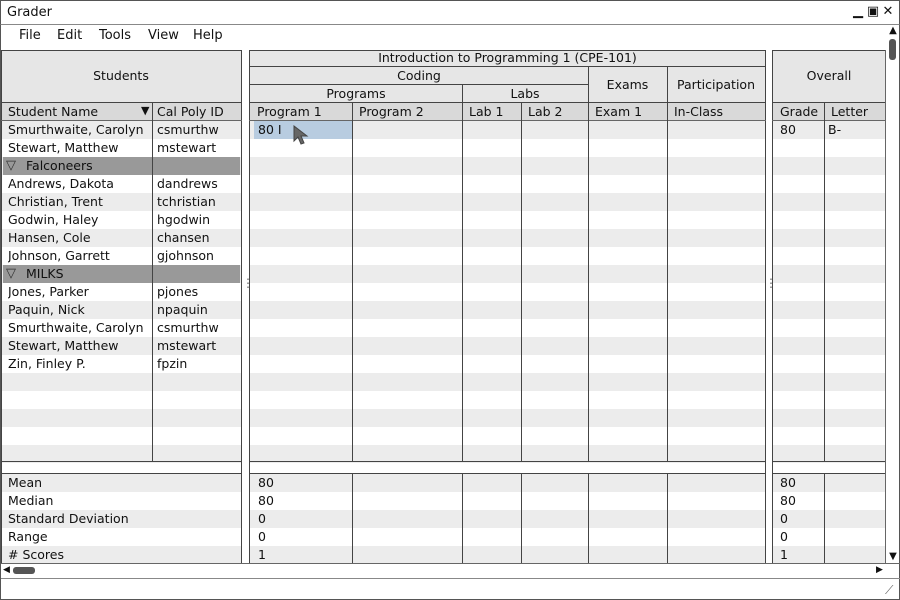  Describe the element at coordinates (79, 184) in the screenshot. I see `student-name: Andrews, Dakota` at that location.